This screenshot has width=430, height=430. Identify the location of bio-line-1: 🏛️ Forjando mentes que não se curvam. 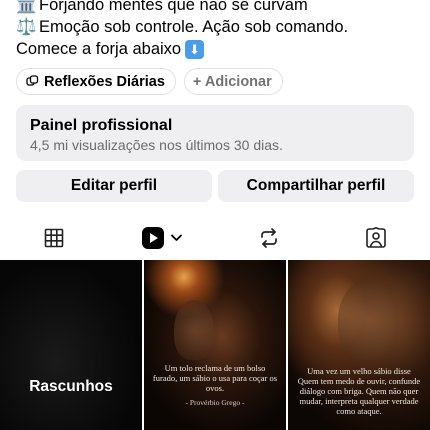
(216, 8).